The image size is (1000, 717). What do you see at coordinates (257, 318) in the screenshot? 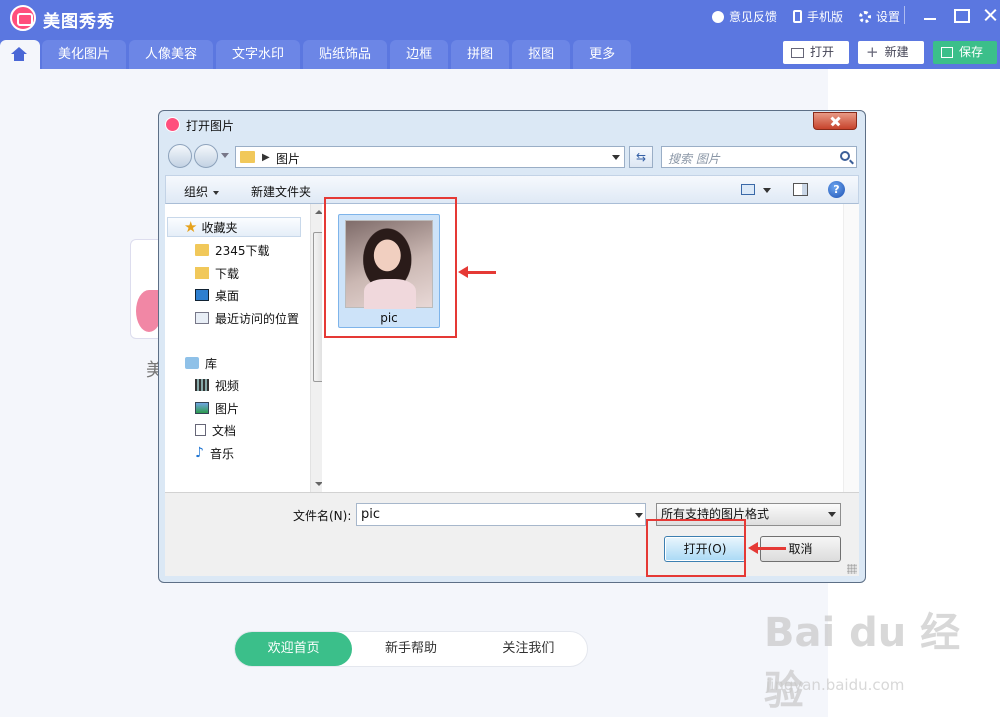
I see `nav-item-label: 最近访问的位置` at bounding box center [257, 318].